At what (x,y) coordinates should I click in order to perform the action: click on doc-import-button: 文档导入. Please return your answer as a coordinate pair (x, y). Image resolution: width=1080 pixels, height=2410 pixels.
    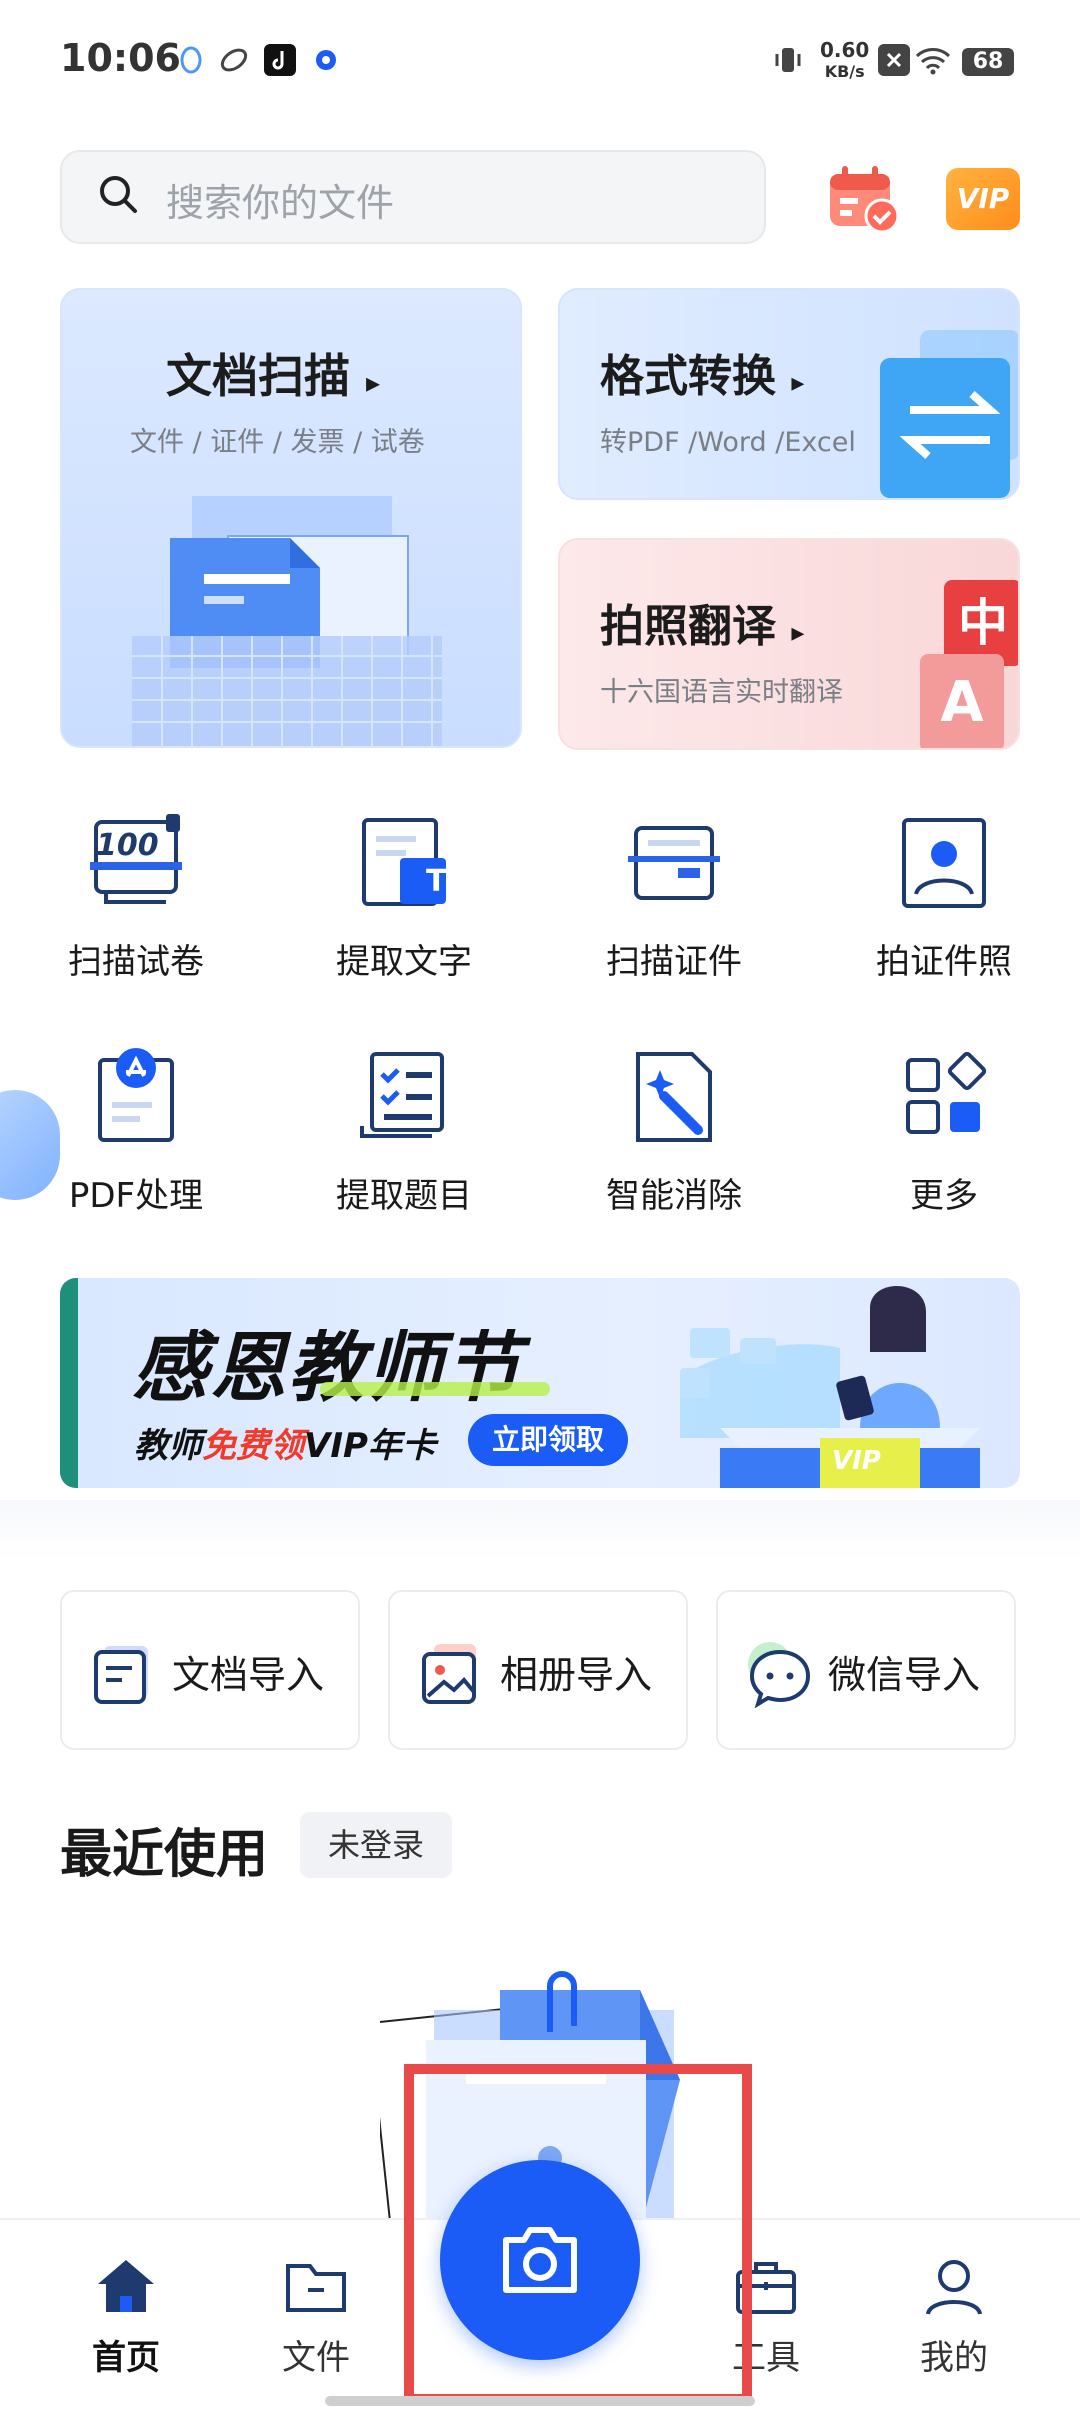
    Looking at the image, I should click on (210, 1670).